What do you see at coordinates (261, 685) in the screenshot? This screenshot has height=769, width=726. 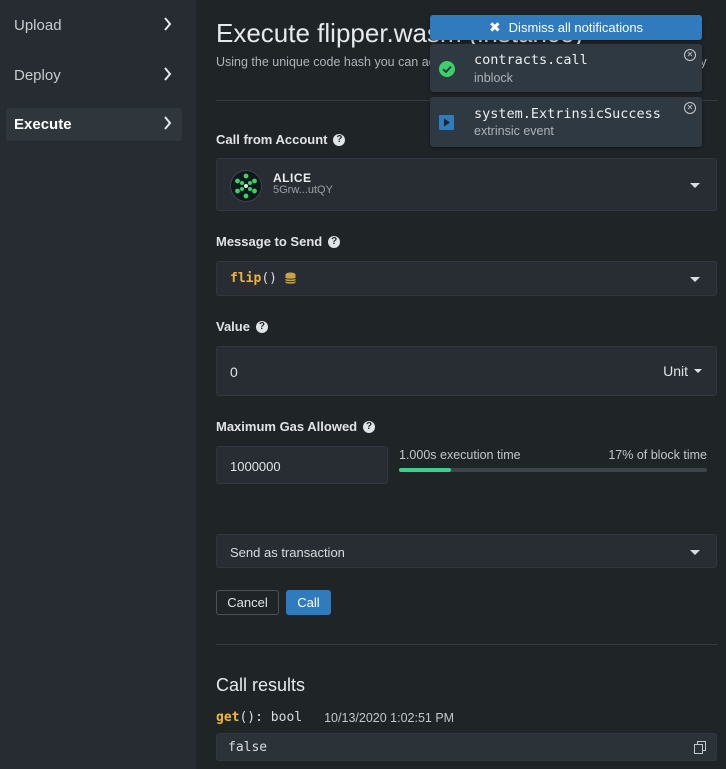 I see `results-title: Call results` at bounding box center [261, 685].